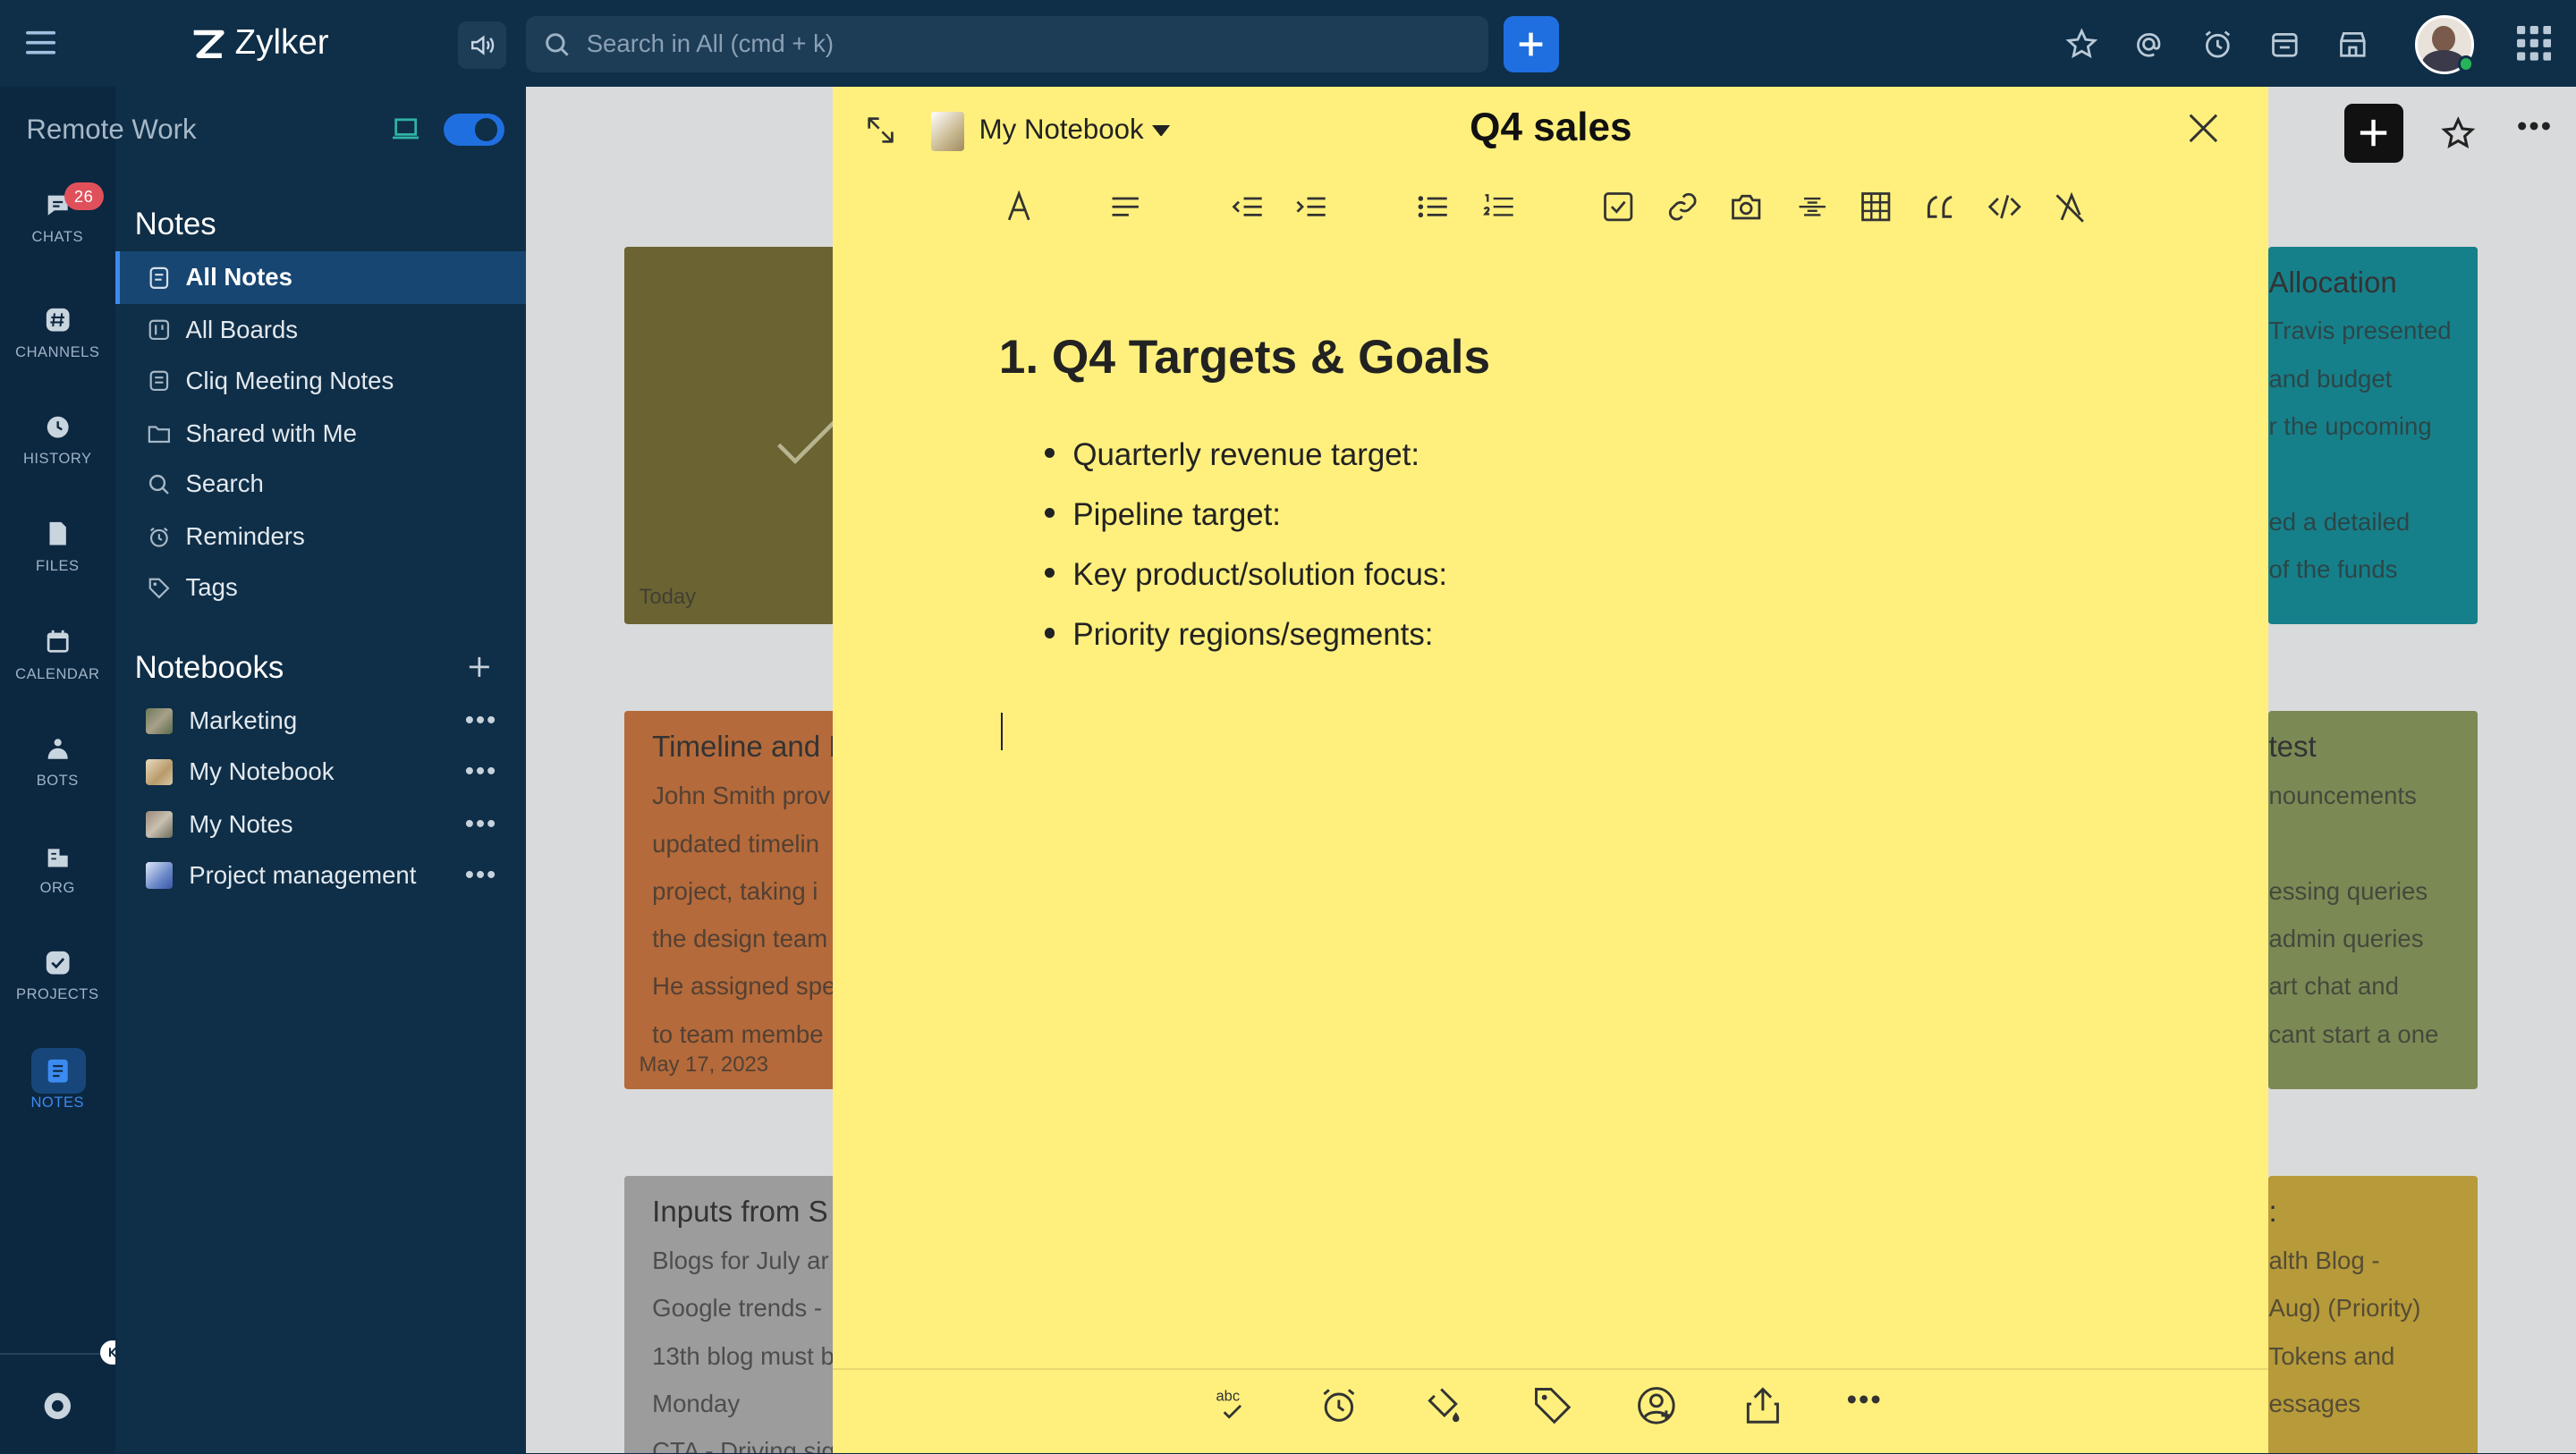  What do you see at coordinates (57, 565) in the screenshot?
I see `rail-label: FILES` at bounding box center [57, 565].